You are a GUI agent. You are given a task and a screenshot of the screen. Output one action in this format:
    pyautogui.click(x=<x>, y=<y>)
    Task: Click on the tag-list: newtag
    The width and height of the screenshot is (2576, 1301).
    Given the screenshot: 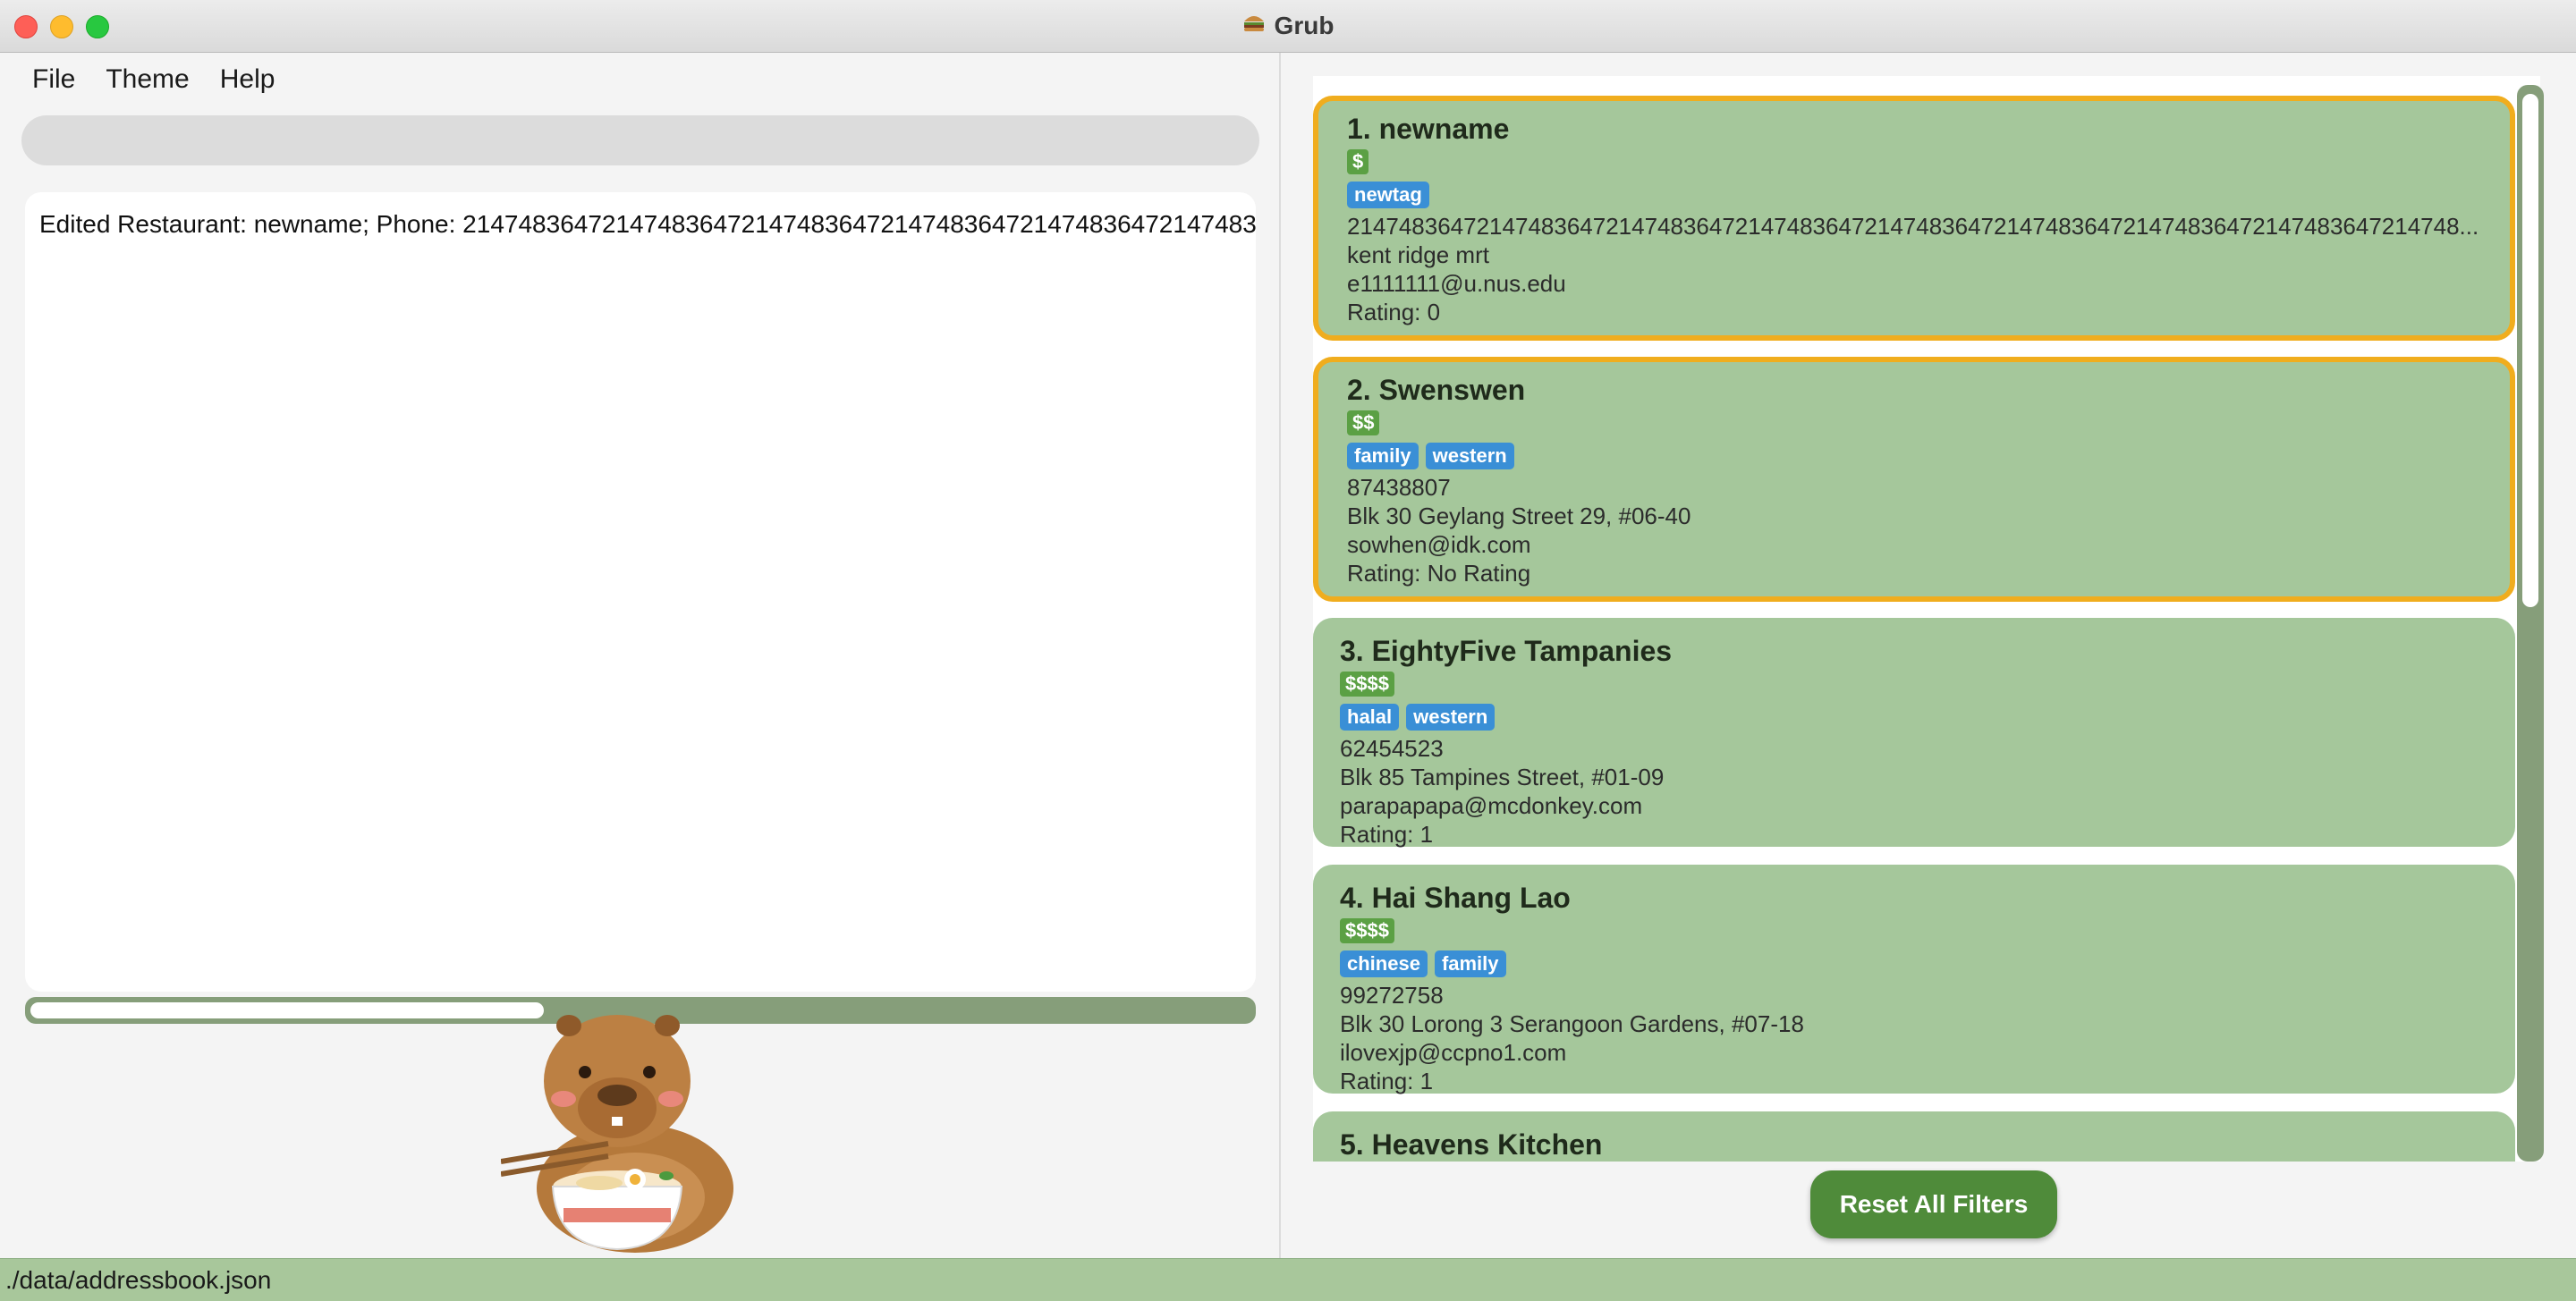 What is the action you would take?
    pyautogui.click(x=1919, y=197)
    